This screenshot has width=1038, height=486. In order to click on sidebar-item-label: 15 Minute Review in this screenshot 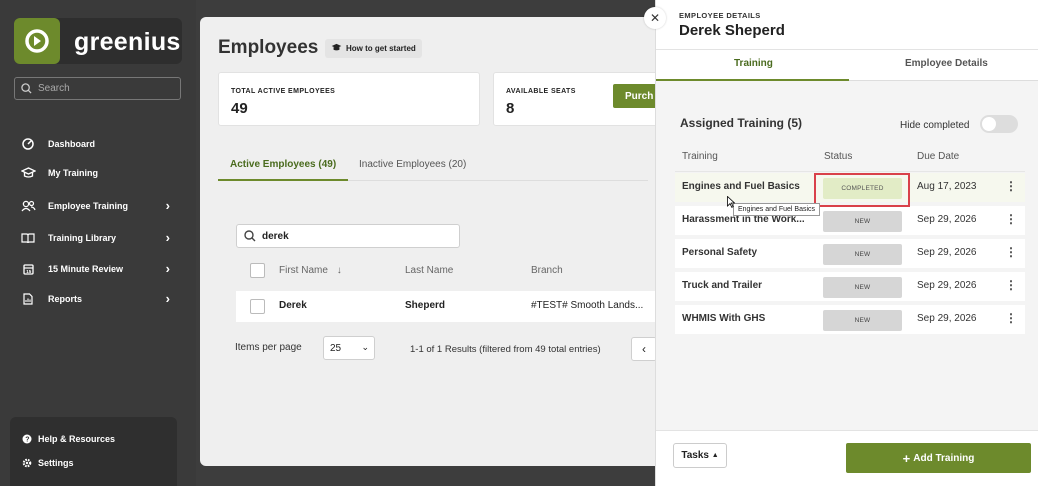, I will do `click(86, 269)`.